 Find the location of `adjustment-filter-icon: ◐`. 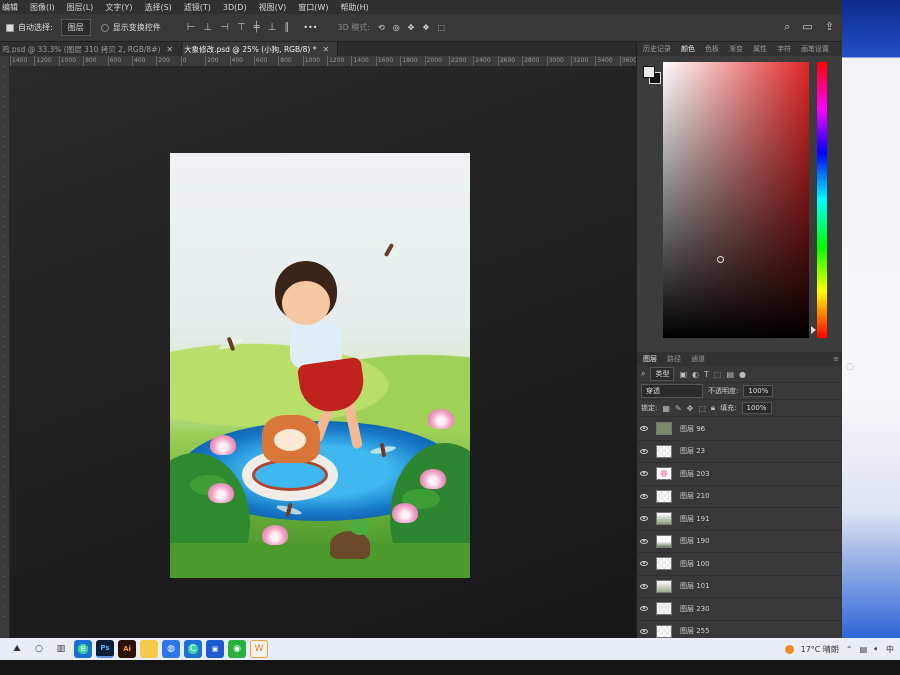

adjustment-filter-icon: ◐ is located at coordinates (695, 374).